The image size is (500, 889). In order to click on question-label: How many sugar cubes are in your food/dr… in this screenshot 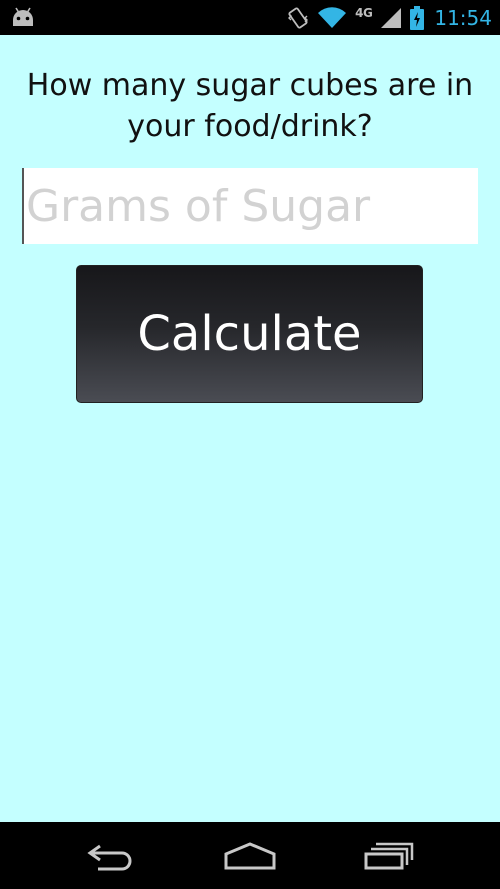, I will do `click(250, 106)`.